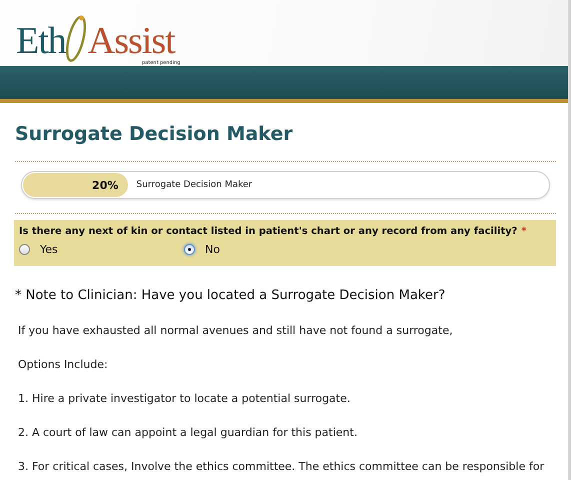  Describe the element at coordinates (523, 231) in the screenshot. I see `required-mark: *` at that location.